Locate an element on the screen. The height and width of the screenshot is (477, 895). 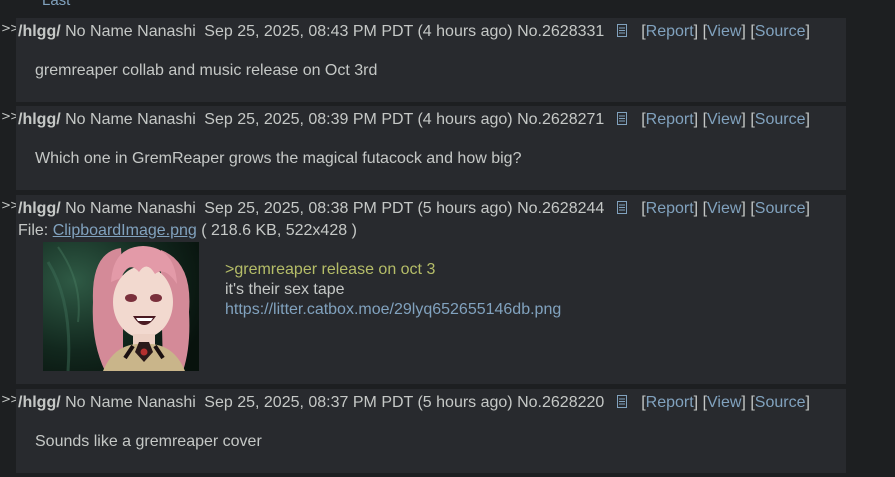
greentext-line: >gremreaper release on oct 3 is located at coordinates (330, 269).